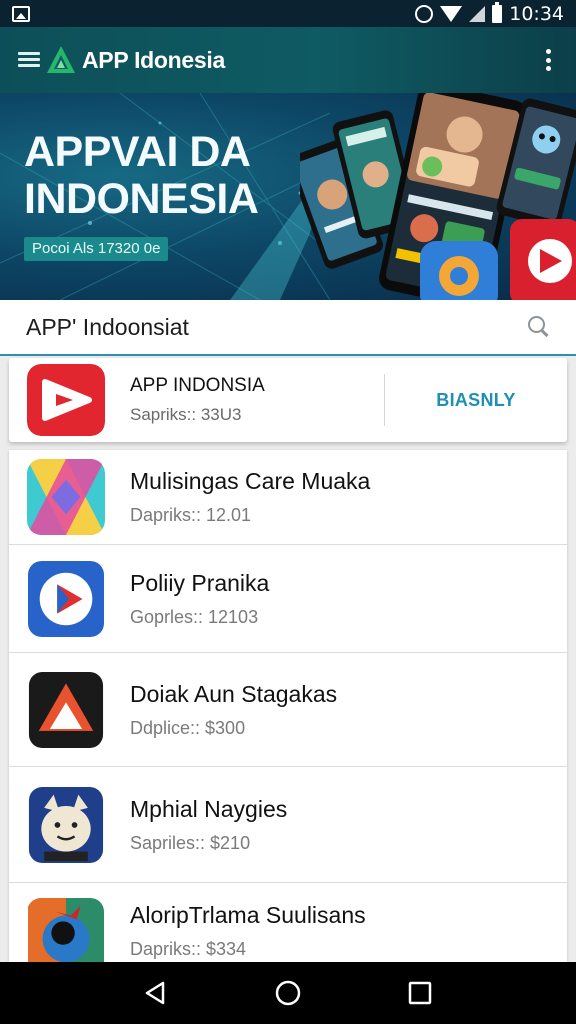 The image size is (576, 1024). Describe the element at coordinates (188, 727) in the screenshot. I see `app-meta: Ddplice:: $300` at that location.